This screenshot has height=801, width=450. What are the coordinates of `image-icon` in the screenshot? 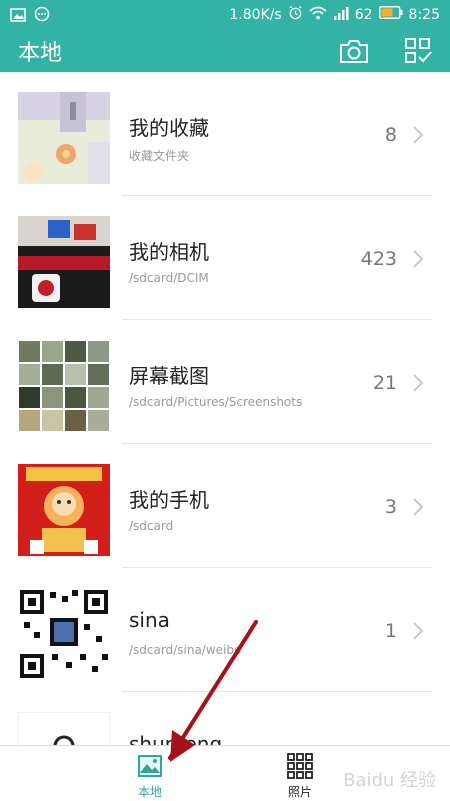 It's located at (150, 766).